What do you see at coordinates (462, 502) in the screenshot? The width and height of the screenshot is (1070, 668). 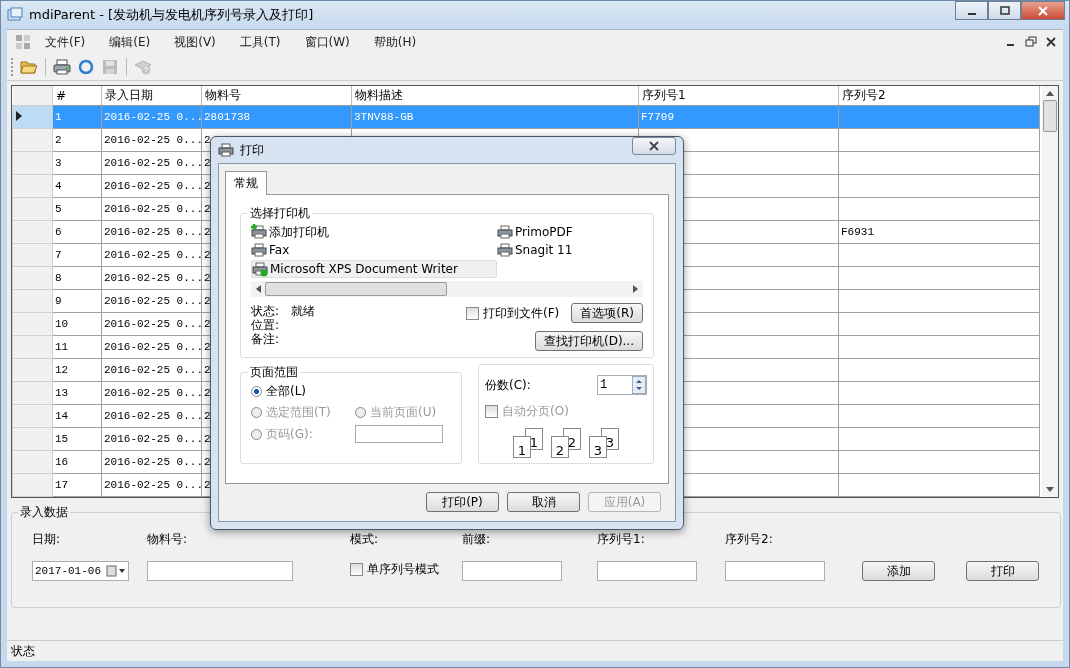 I see `dialog-button: 打印(P)` at bounding box center [462, 502].